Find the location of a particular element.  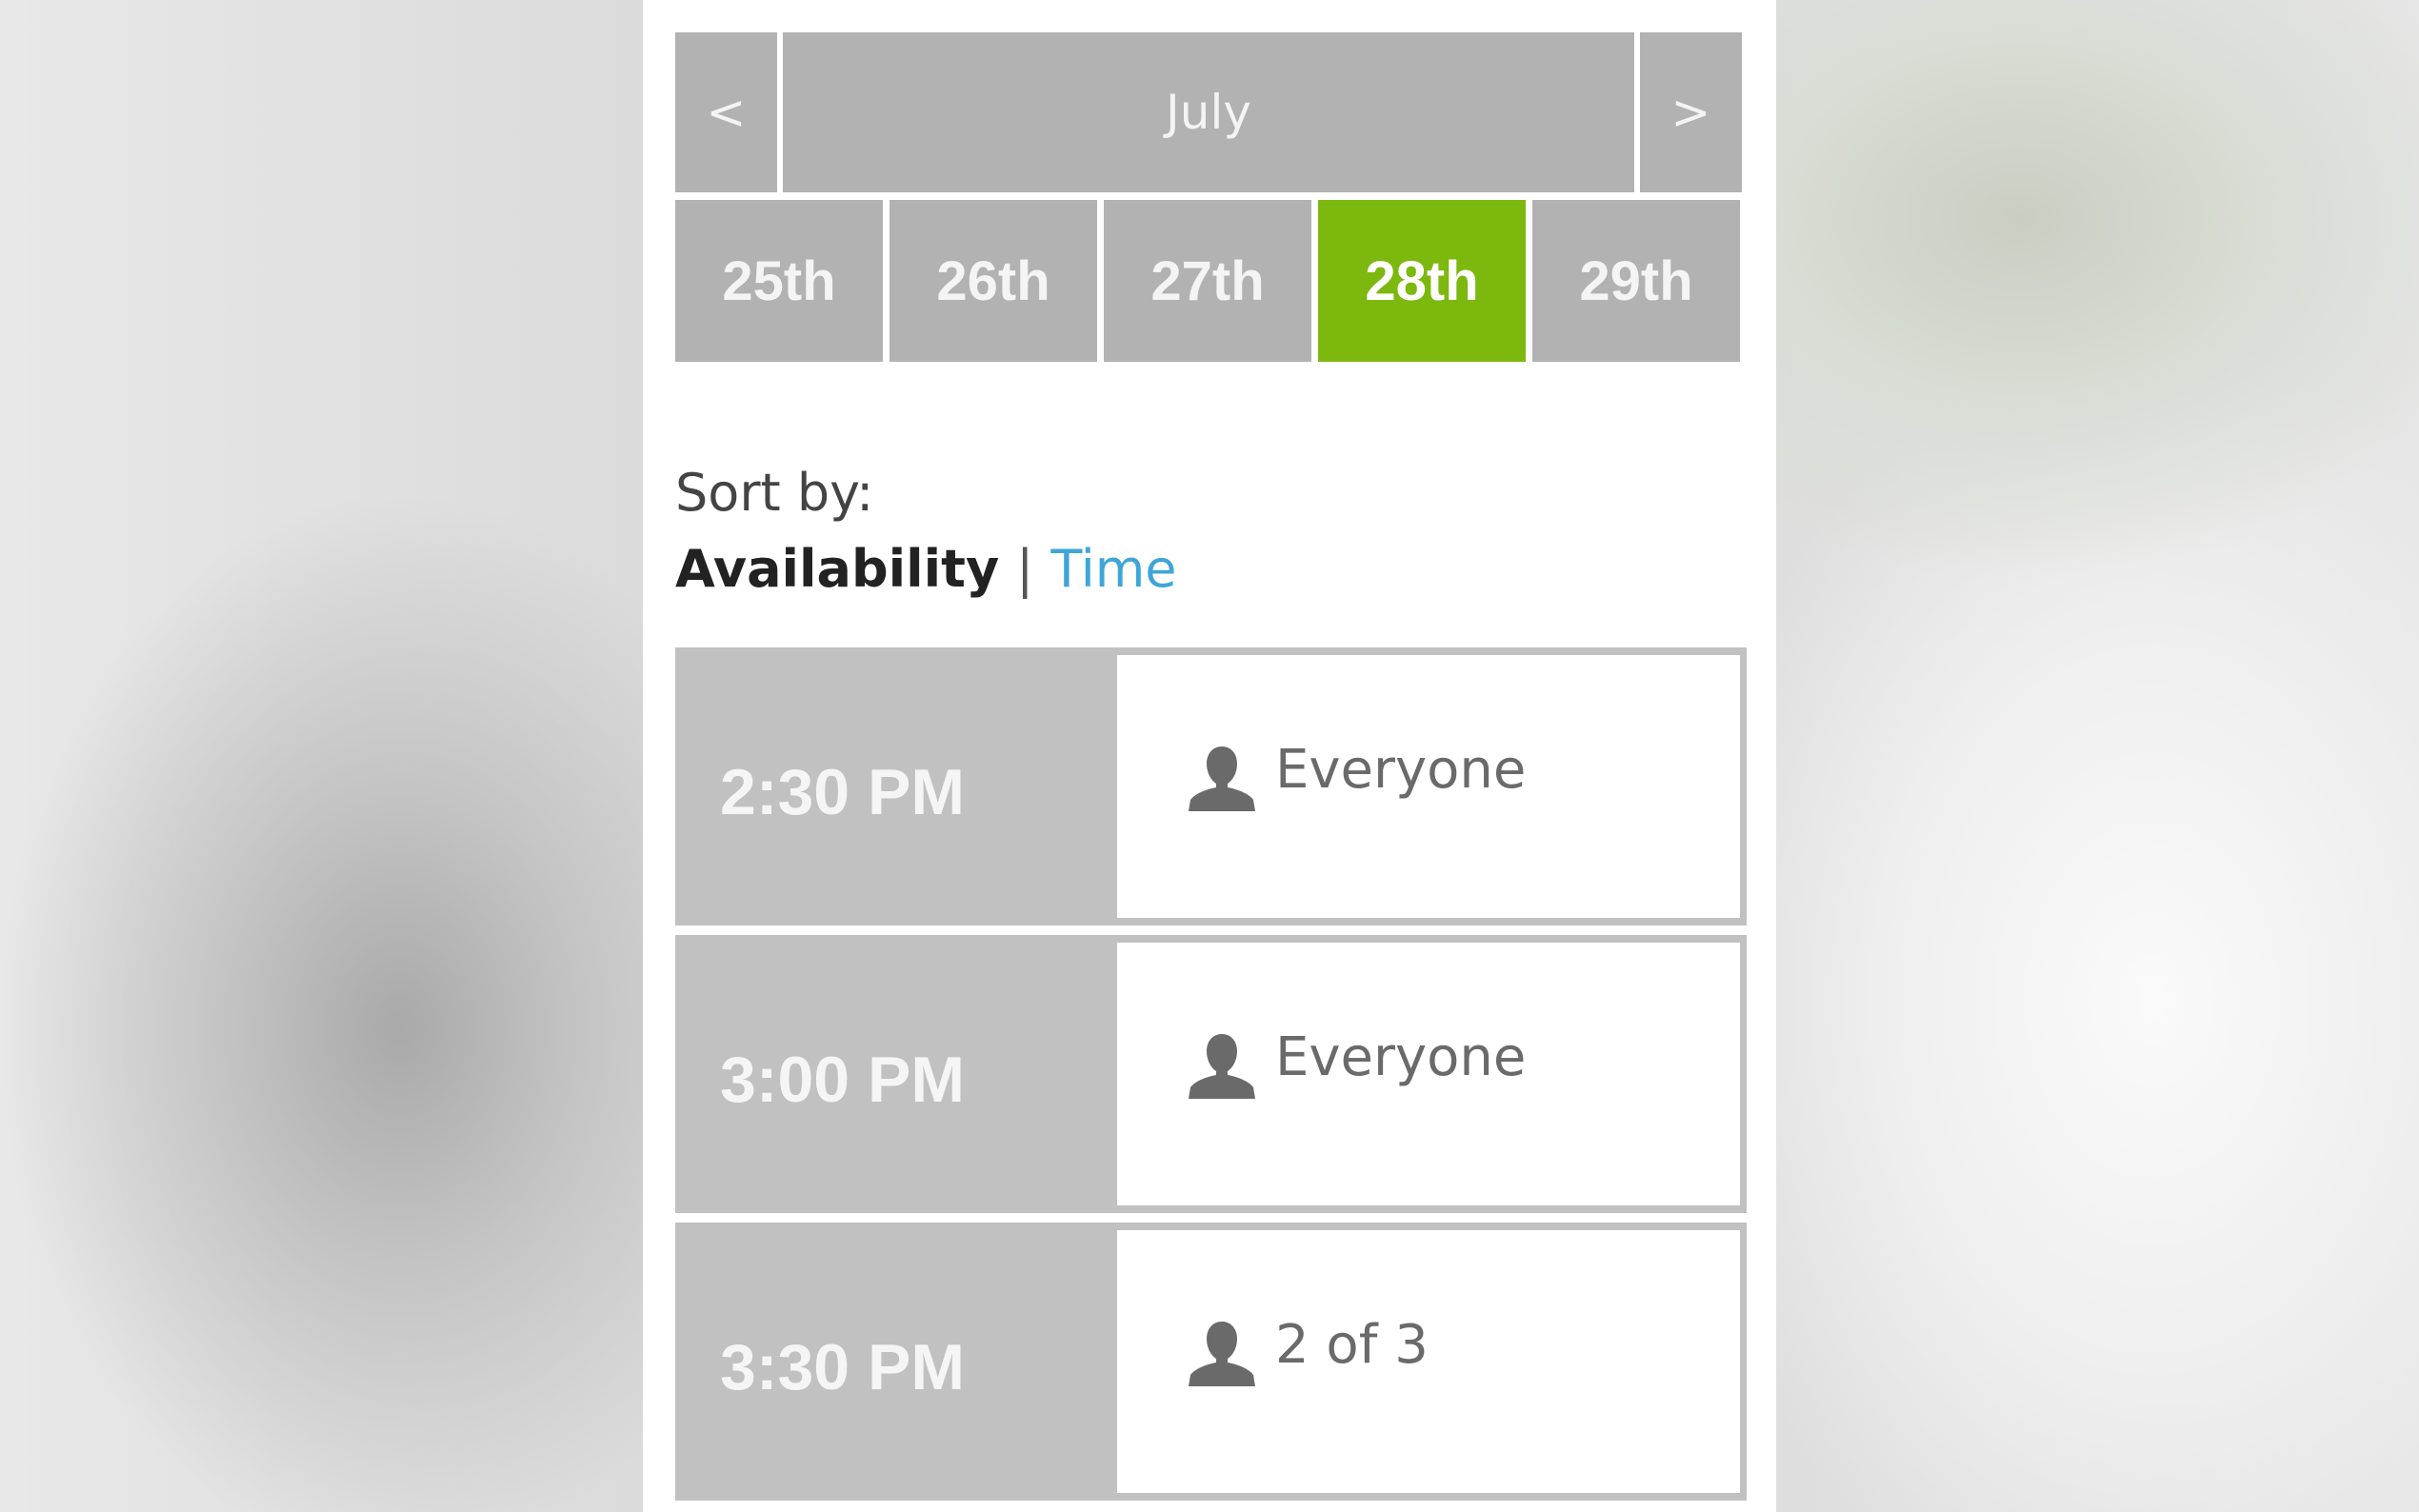

time-slot: 3:00 PM Everyone is located at coordinates (1211, 1074).